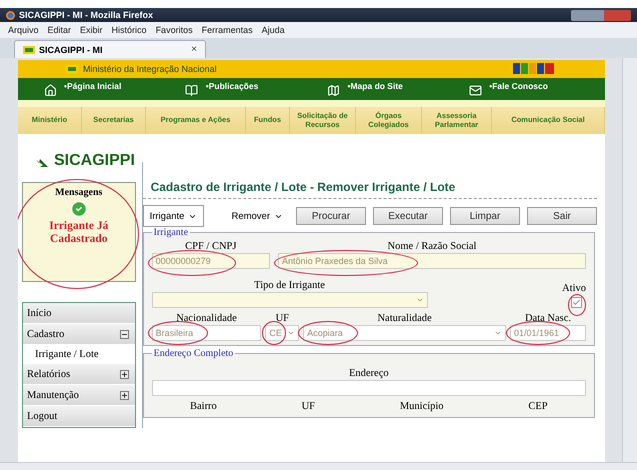 The width and height of the screenshot is (637, 470). I want to click on field-label: Endereço, so click(368, 373).